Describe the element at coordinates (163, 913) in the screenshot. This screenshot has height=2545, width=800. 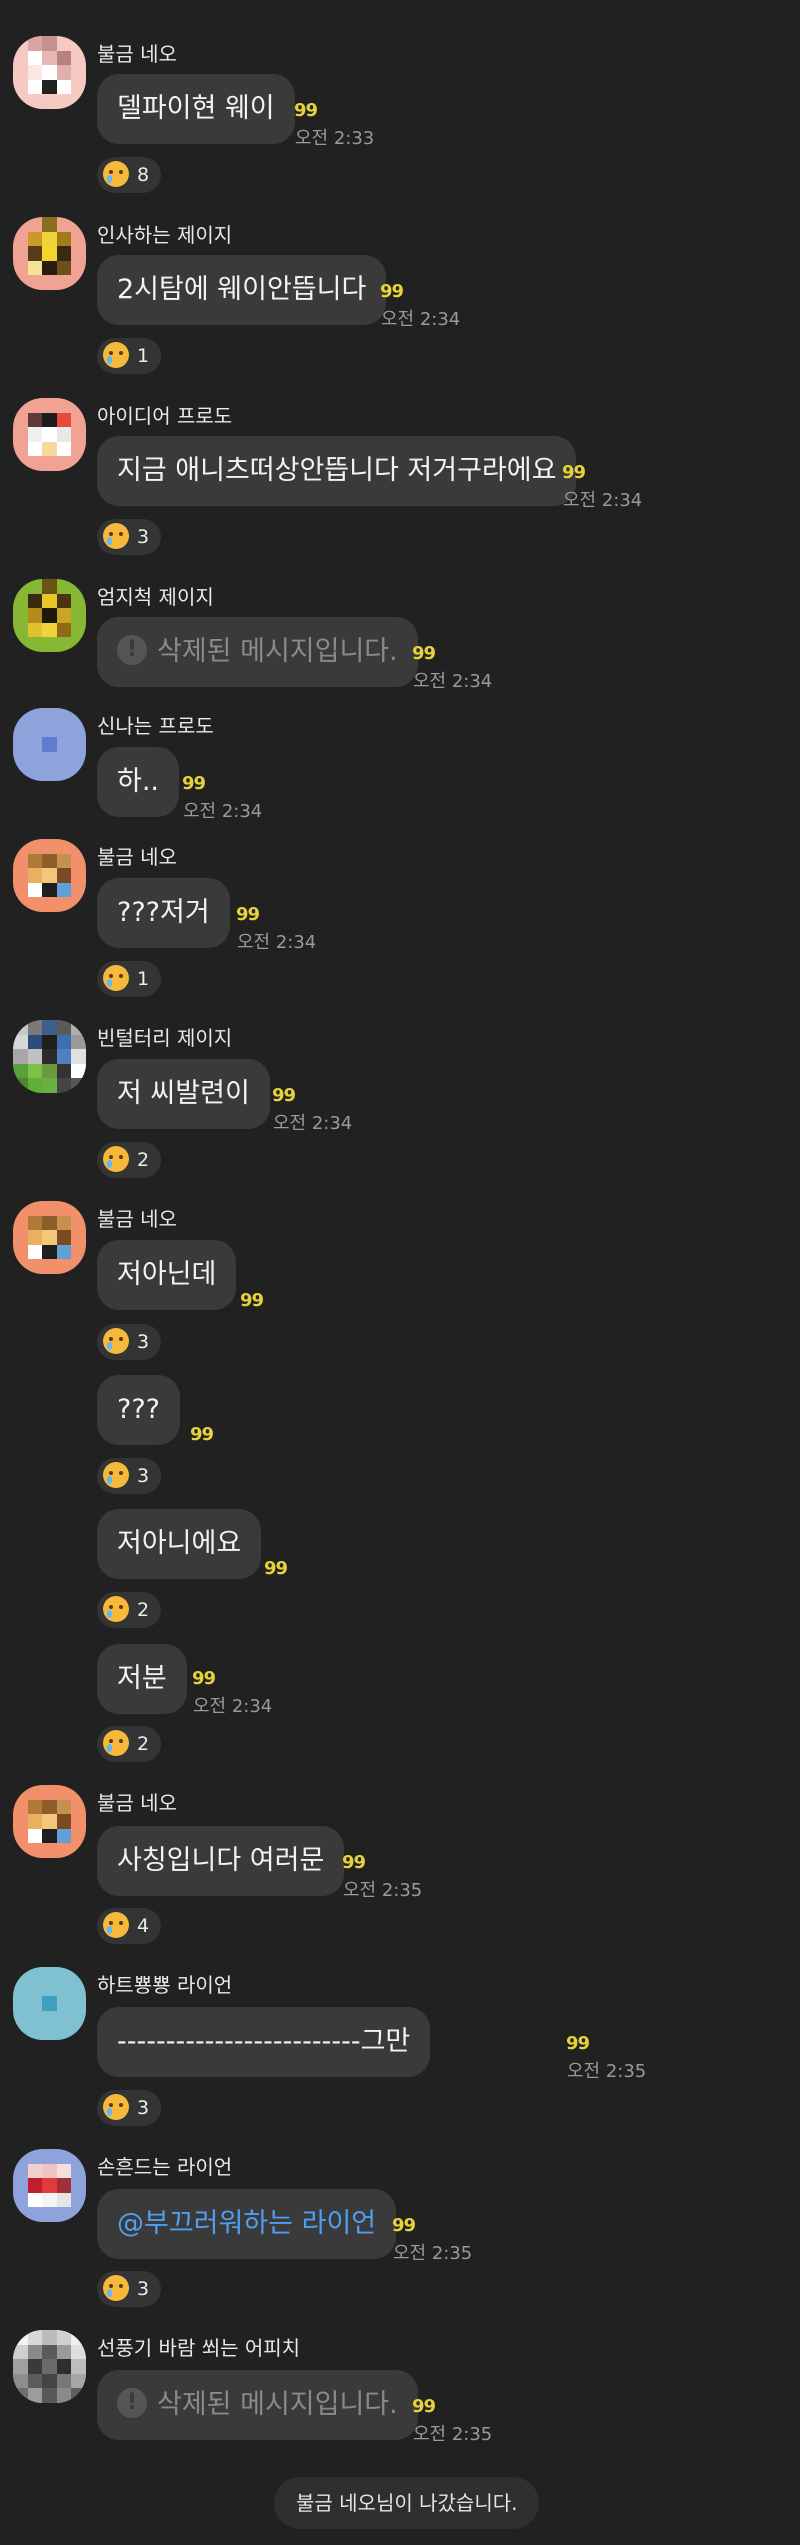
I see `message-bubble: ???저거` at that location.